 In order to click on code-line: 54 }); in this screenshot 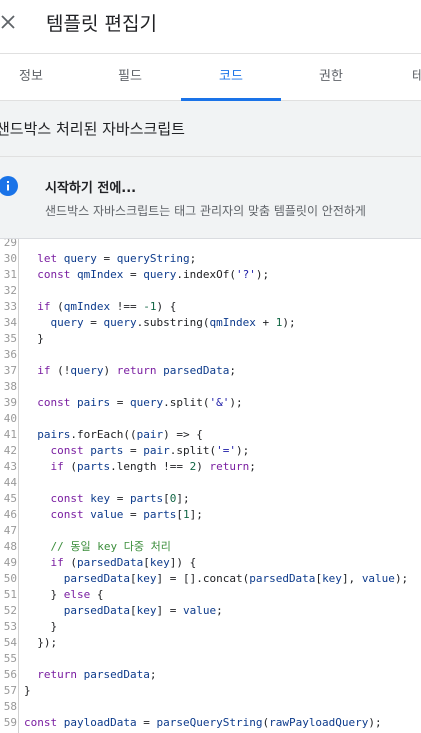, I will do `click(210, 643)`.